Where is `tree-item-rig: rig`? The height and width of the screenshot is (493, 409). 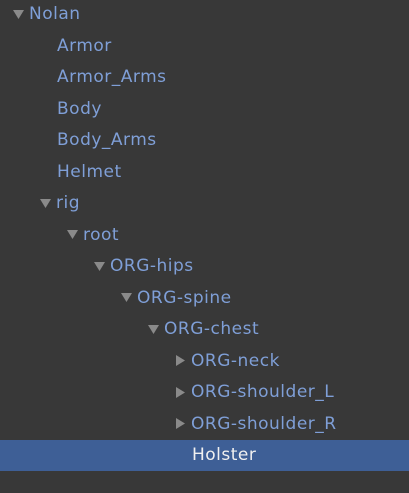
tree-item-rig: rig is located at coordinates (204, 203).